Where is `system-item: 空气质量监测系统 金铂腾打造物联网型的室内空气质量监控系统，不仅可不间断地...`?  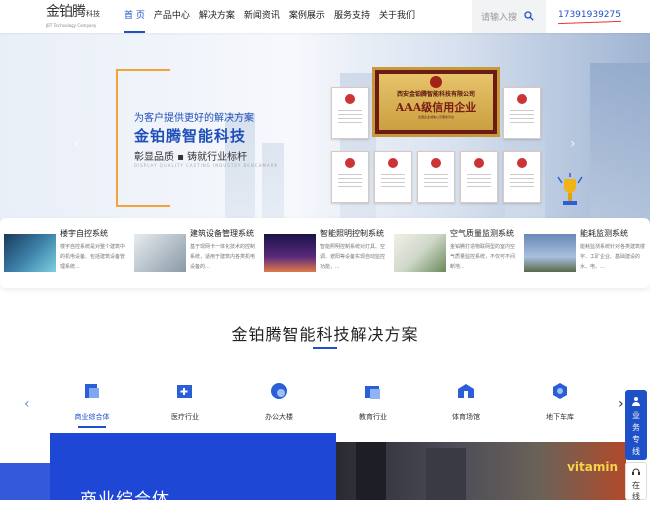
system-item: 空气质量监测系统 金铂腾打造物联网型的室内空气质量监控系统，不仅可不间断地... is located at coordinates (457, 254).